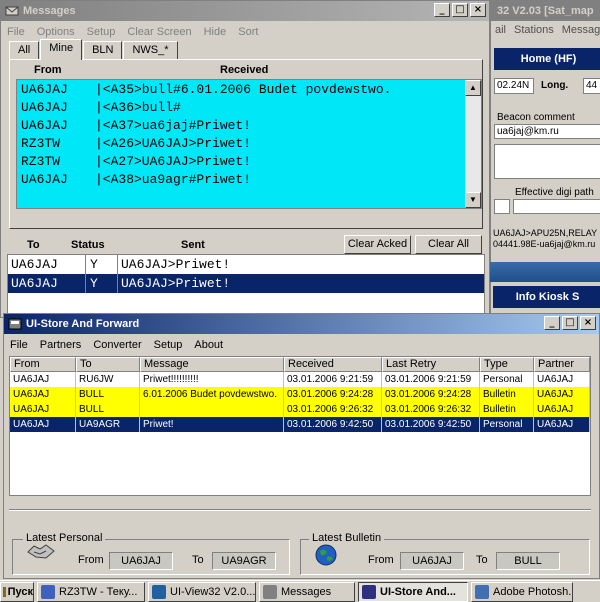 The width and height of the screenshot is (600, 602). What do you see at coordinates (41, 161) in the screenshot?
I see `received-from: RZ3TW` at bounding box center [41, 161].